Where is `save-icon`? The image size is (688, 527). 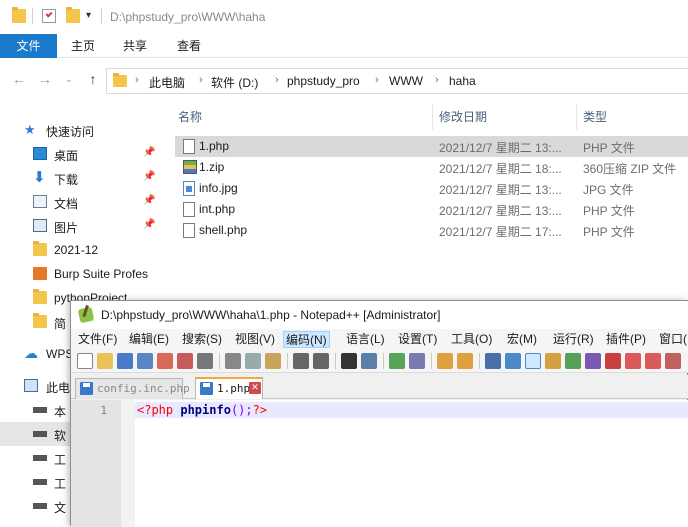
save-icon is located at coordinates (125, 361).